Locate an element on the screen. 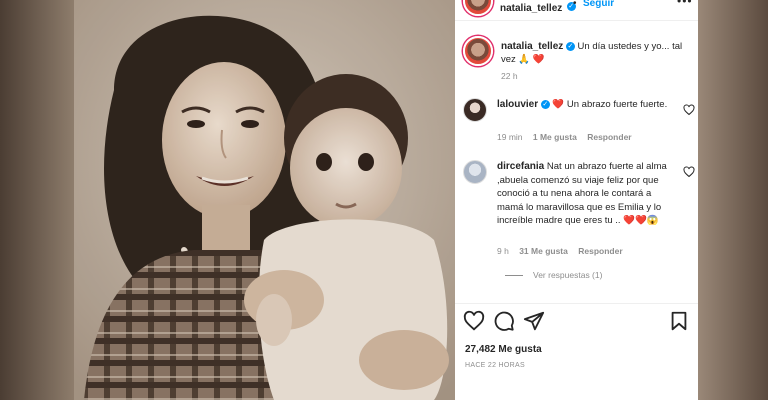 This screenshot has height=400, width=768. background-right is located at coordinates (733, 200).